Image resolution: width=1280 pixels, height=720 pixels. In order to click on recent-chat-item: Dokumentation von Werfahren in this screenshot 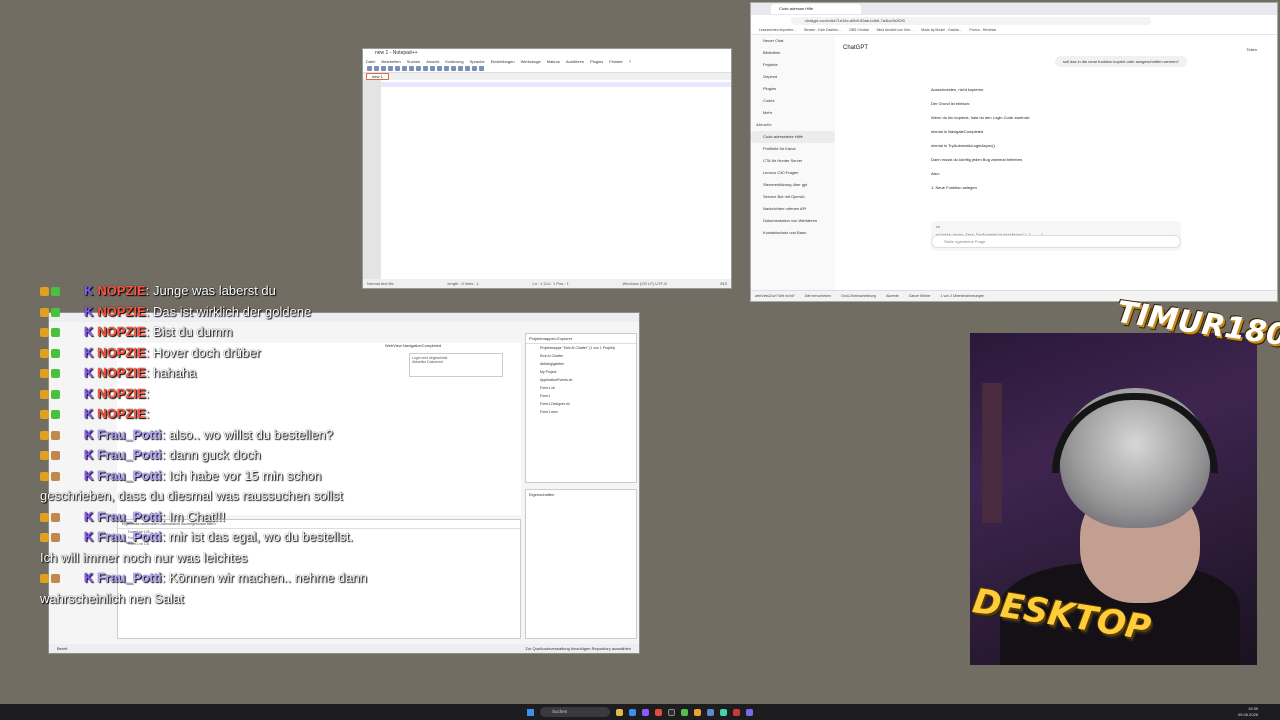, I will do `click(793, 221)`.